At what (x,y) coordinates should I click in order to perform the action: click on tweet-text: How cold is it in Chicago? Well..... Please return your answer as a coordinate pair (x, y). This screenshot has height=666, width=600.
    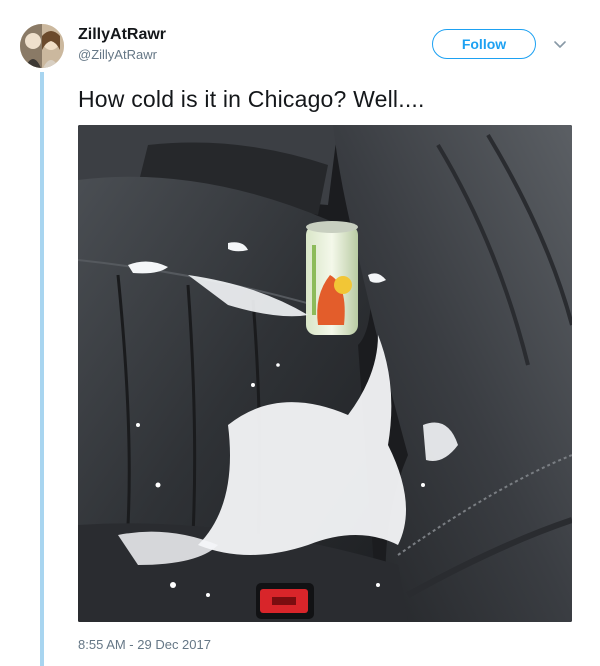
    Looking at the image, I should click on (251, 99).